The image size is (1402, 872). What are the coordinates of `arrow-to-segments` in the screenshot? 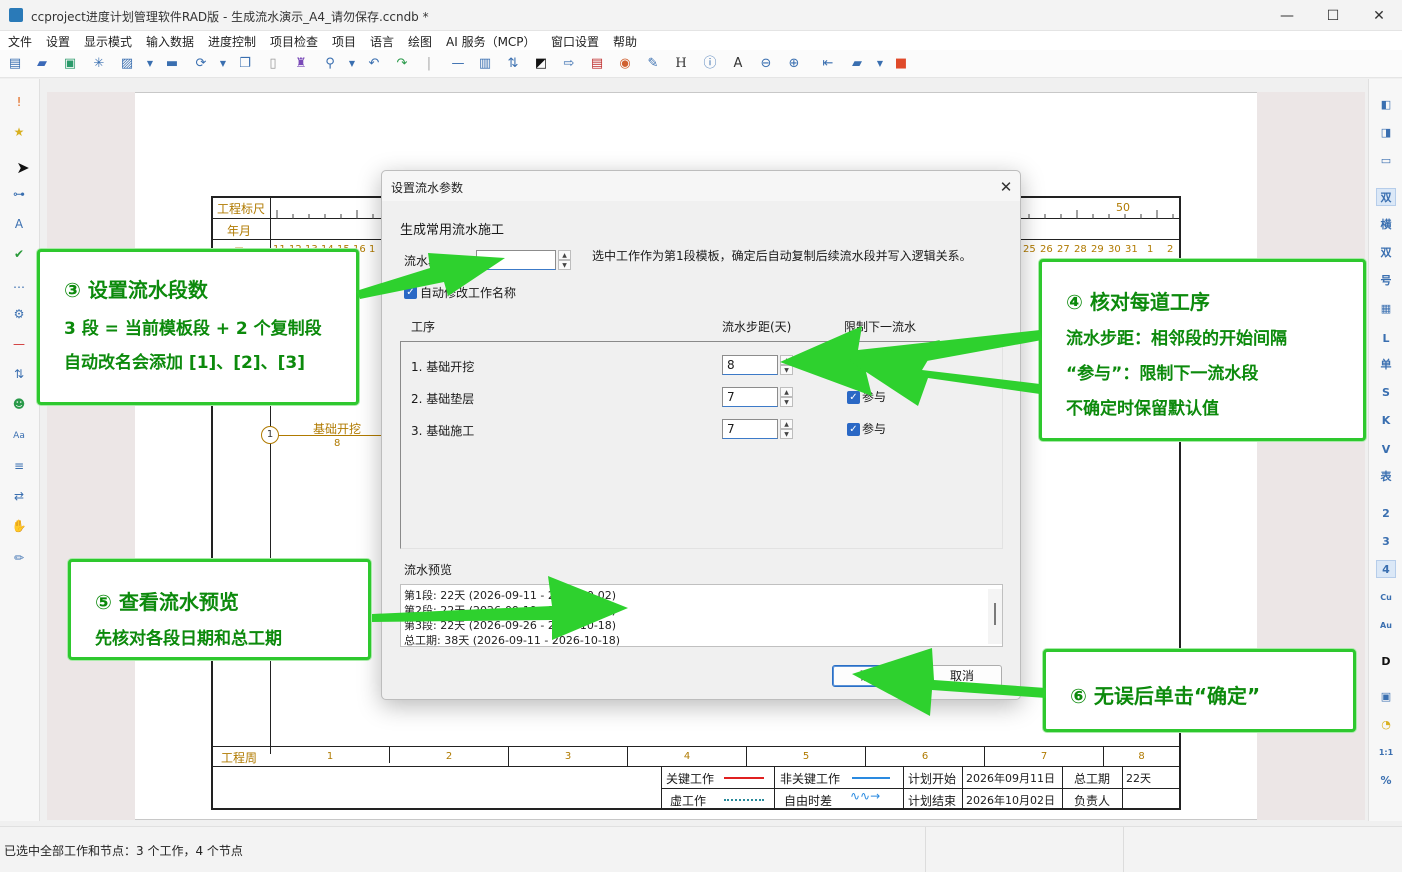 It's located at (430, 276).